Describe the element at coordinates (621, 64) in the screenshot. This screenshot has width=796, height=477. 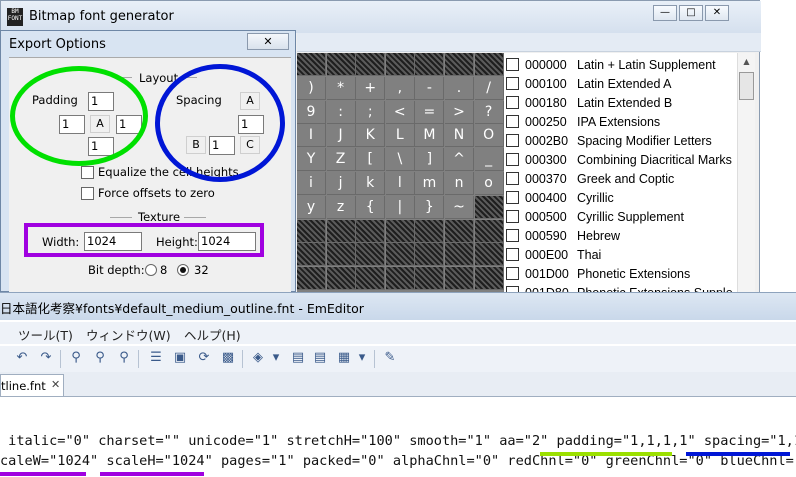
I see `charset-item: 000000 Latin + Latin Supplement` at that location.